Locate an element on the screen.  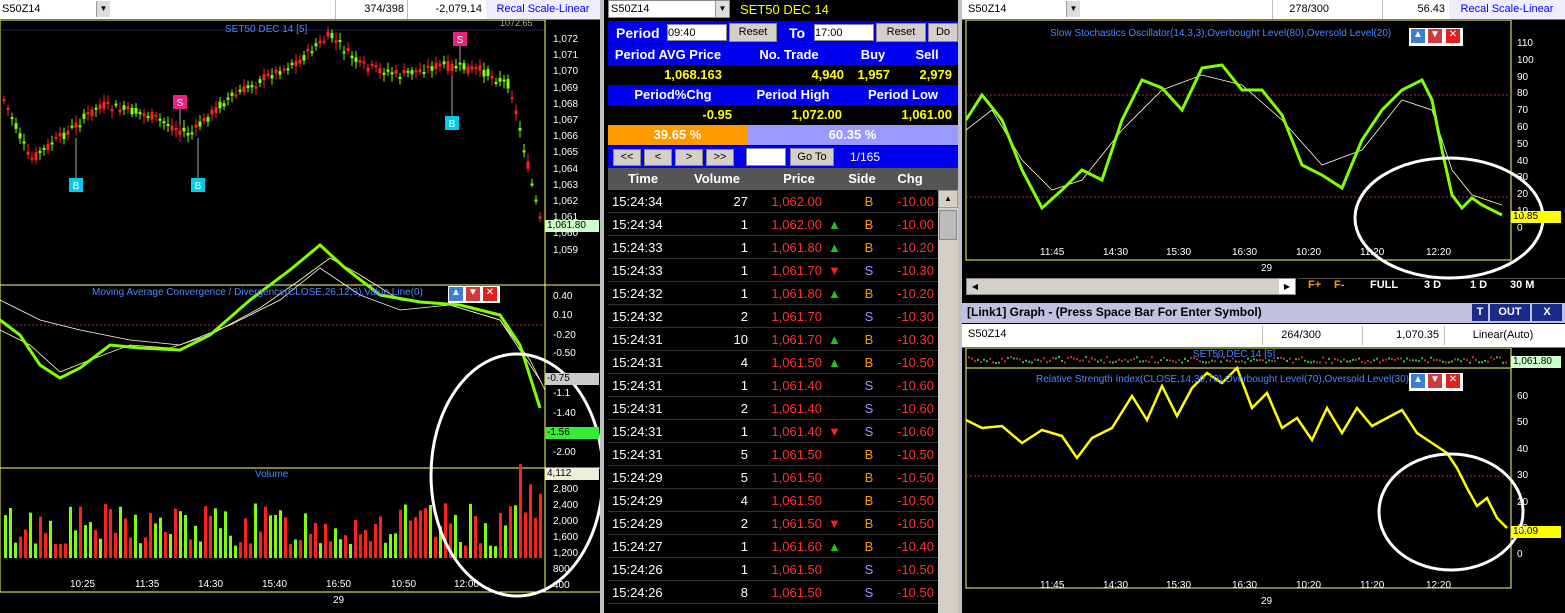
trade-row: 15:24:32 1 1,061.80 B -10.20 ▲ is located at coordinates (773, 293).